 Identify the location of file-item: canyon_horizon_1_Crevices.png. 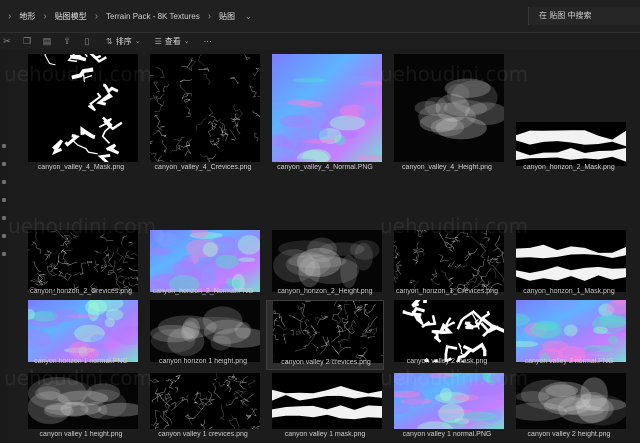
(447, 265).